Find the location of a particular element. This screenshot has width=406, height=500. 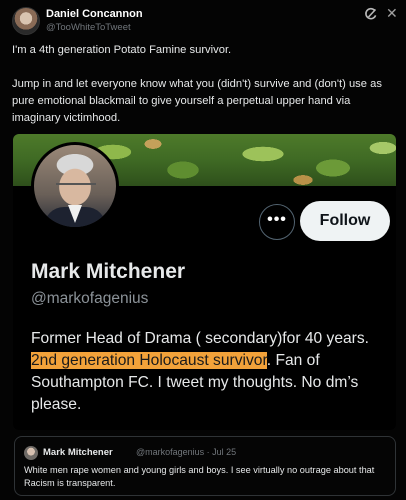

author-handle: @TooWhiteToTweet is located at coordinates (88, 27).